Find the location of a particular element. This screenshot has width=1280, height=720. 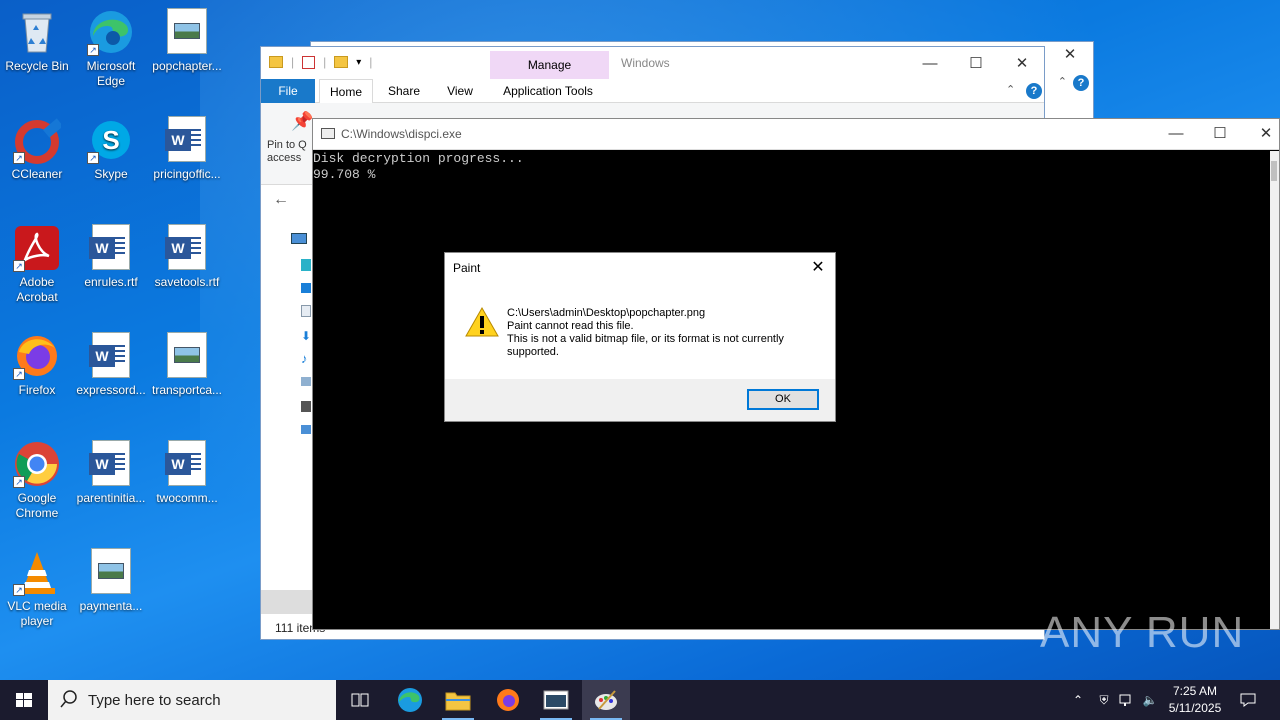

desktop-icon-firefox: ↗ Firefox is located at coordinates (37, 365).